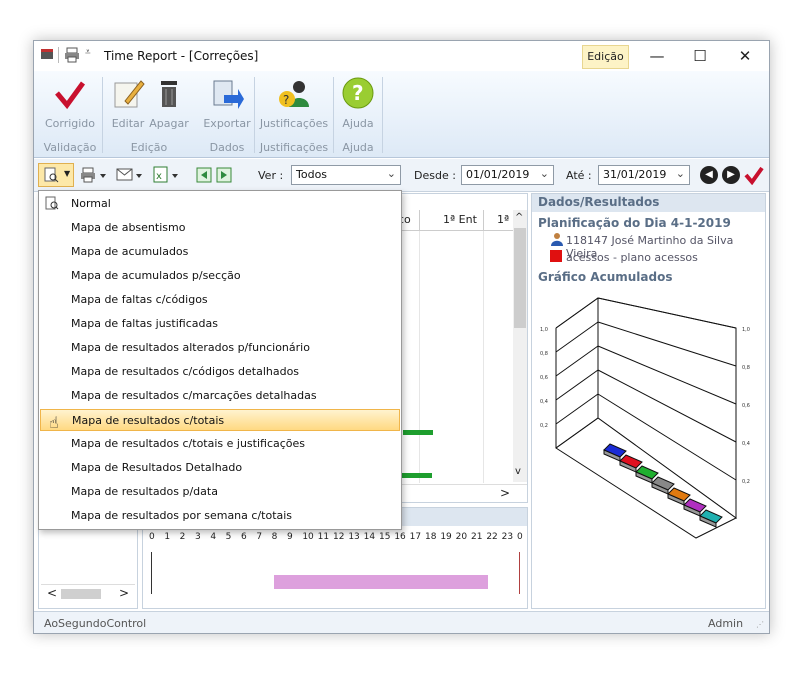 This screenshot has width=800, height=685. Describe the element at coordinates (657, 57) in the screenshot. I see `minimize-button: —` at that location.